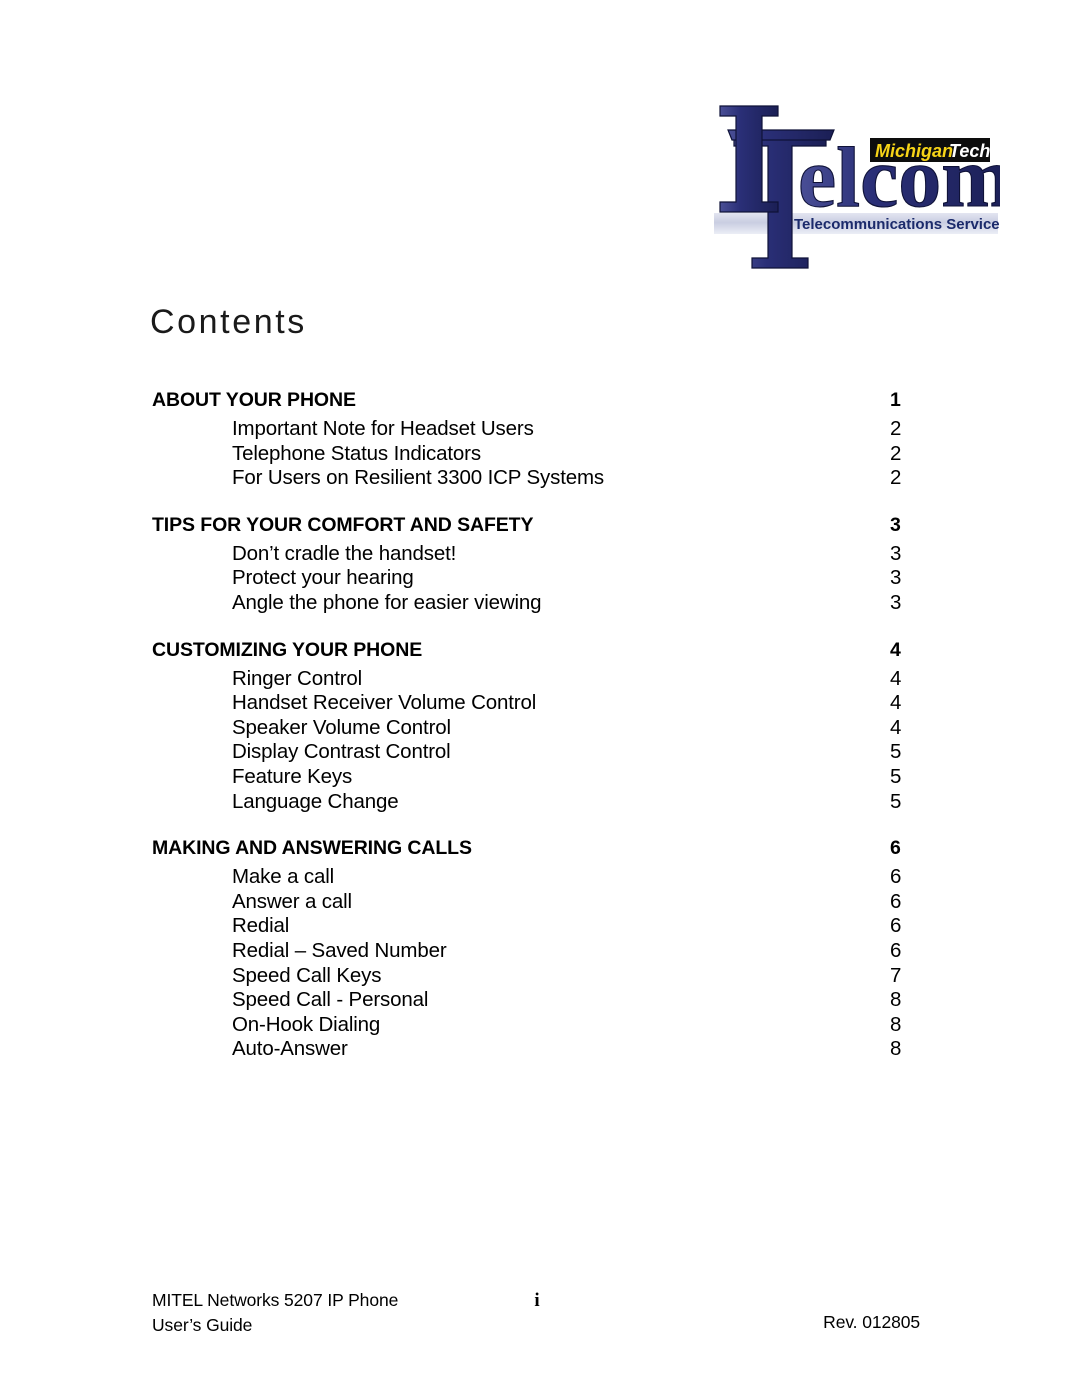 The image size is (1080, 1397). I want to click on toc-section-heading-row: TIPS FOR YOUR COMFORT AND SAFETY 3, so click(536, 525).